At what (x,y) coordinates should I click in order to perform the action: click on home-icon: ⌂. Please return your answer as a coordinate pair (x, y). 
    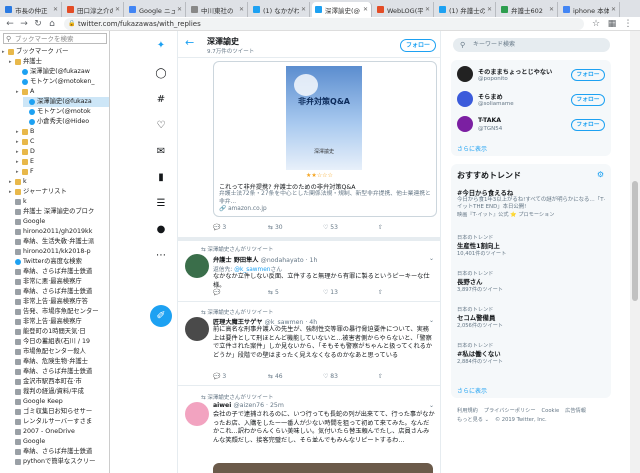
    Looking at the image, I should click on (52, 24).